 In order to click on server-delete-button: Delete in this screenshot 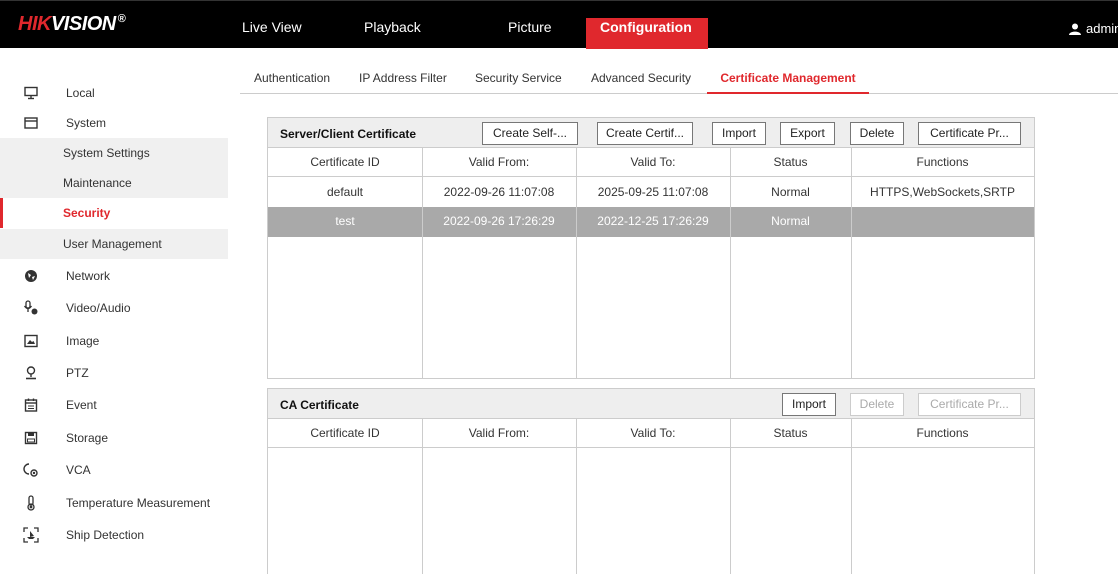, I will do `click(877, 133)`.